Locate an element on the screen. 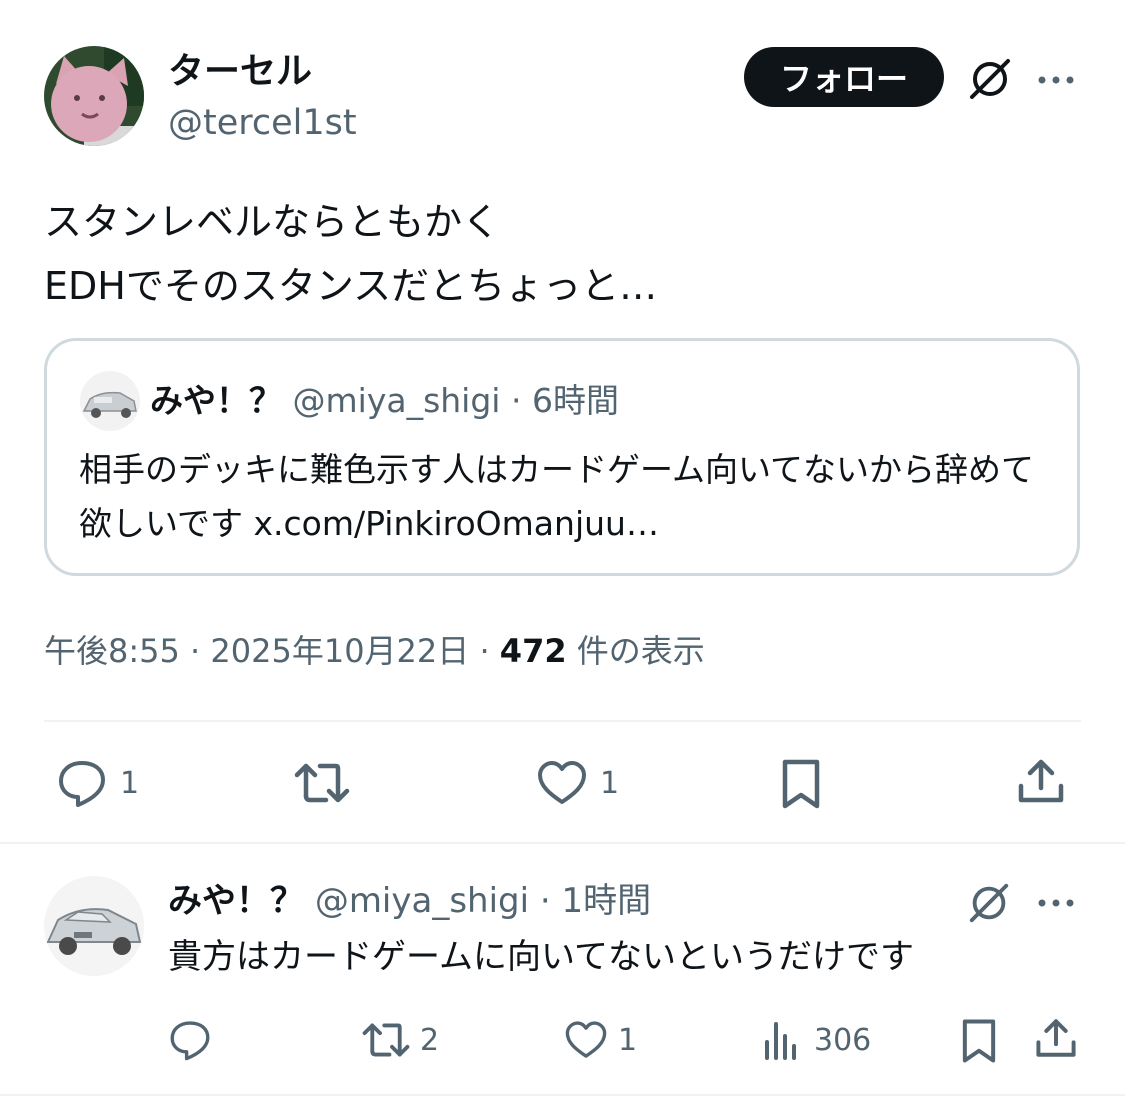  reply-header: みや！？ @miya_shigi · 1時間 is located at coordinates (409, 901).